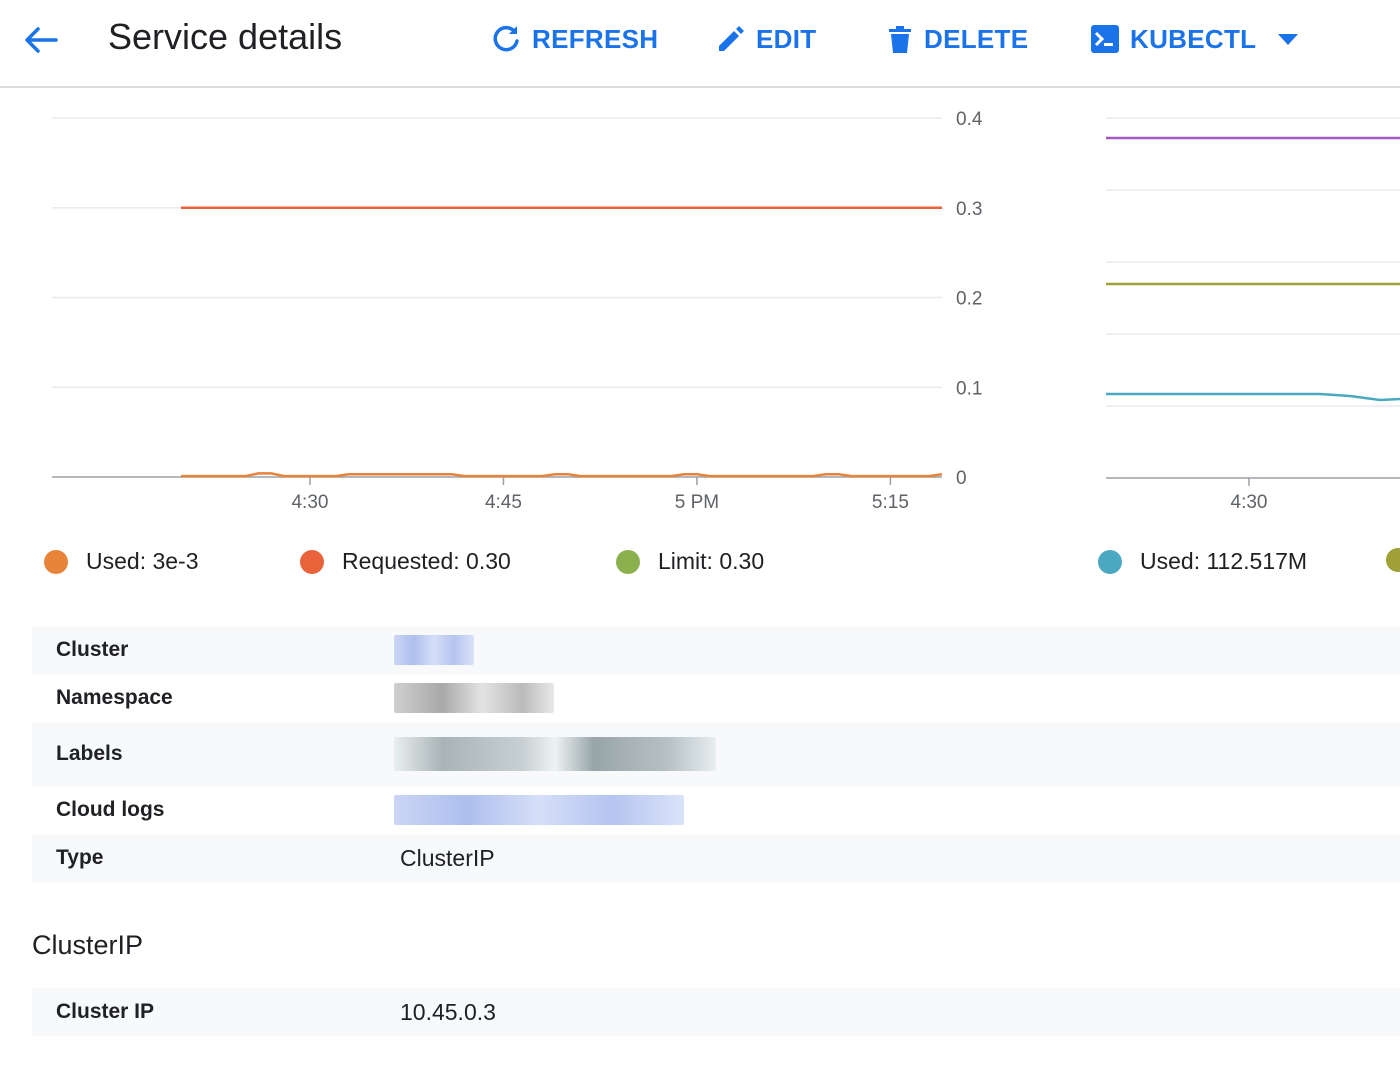  What do you see at coordinates (110, 809) in the screenshot?
I see `detail-key: Cloud logs` at bounding box center [110, 809].